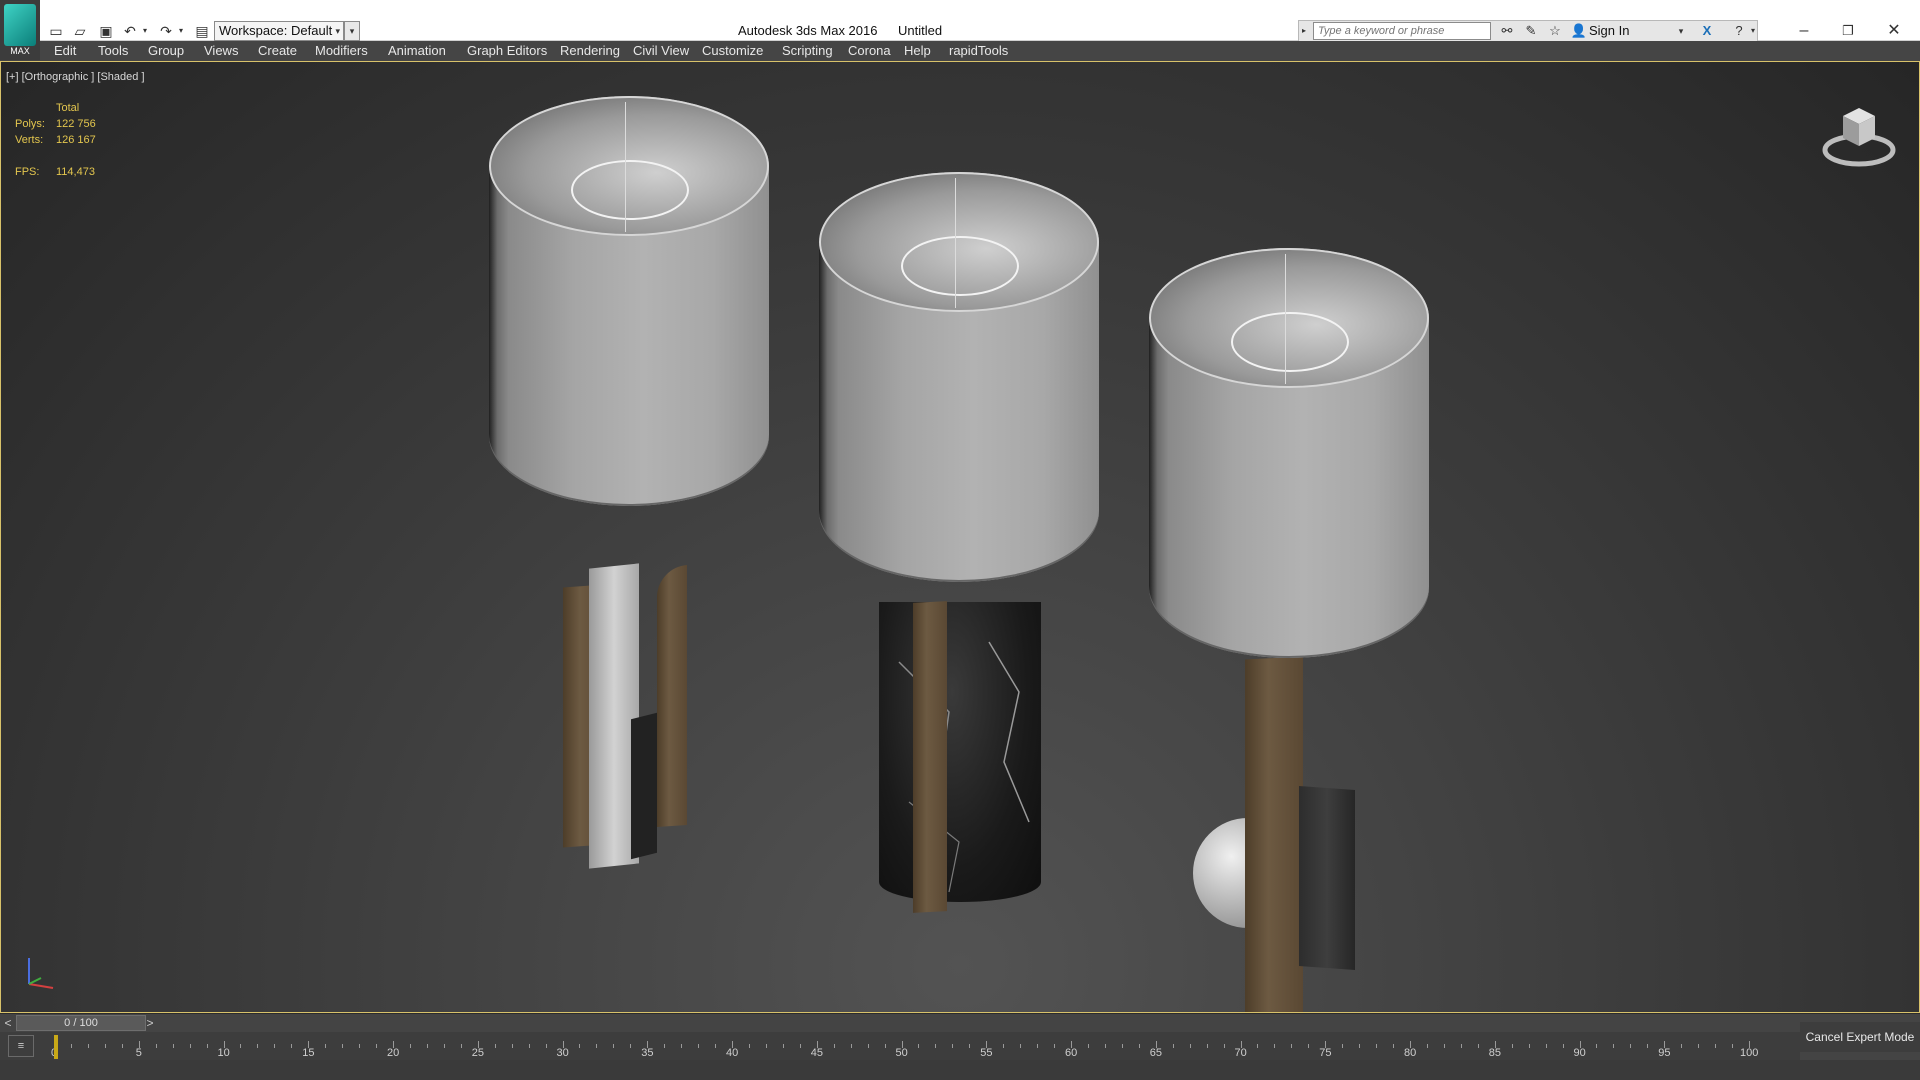 The image size is (1920, 1080). Describe the element at coordinates (1739, 31) in the screenshot. I see `help-icon: ?` at that location.